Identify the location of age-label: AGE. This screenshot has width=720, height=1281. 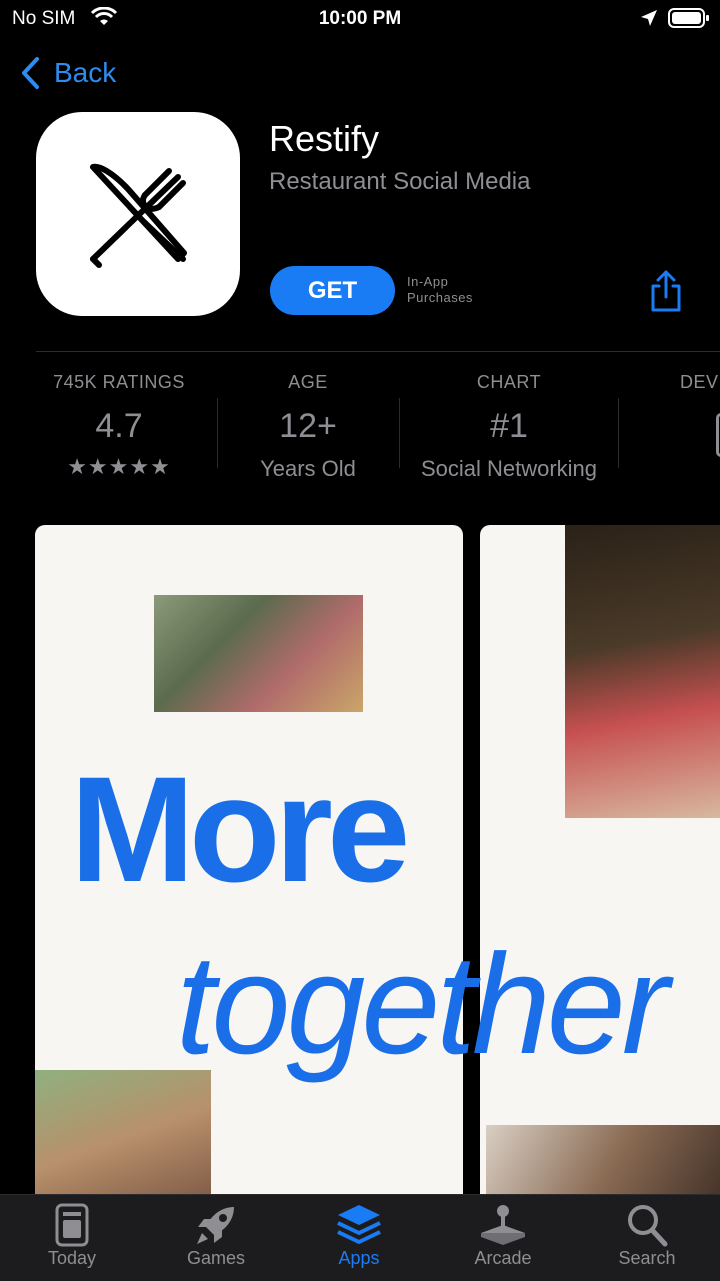
(308, 382).